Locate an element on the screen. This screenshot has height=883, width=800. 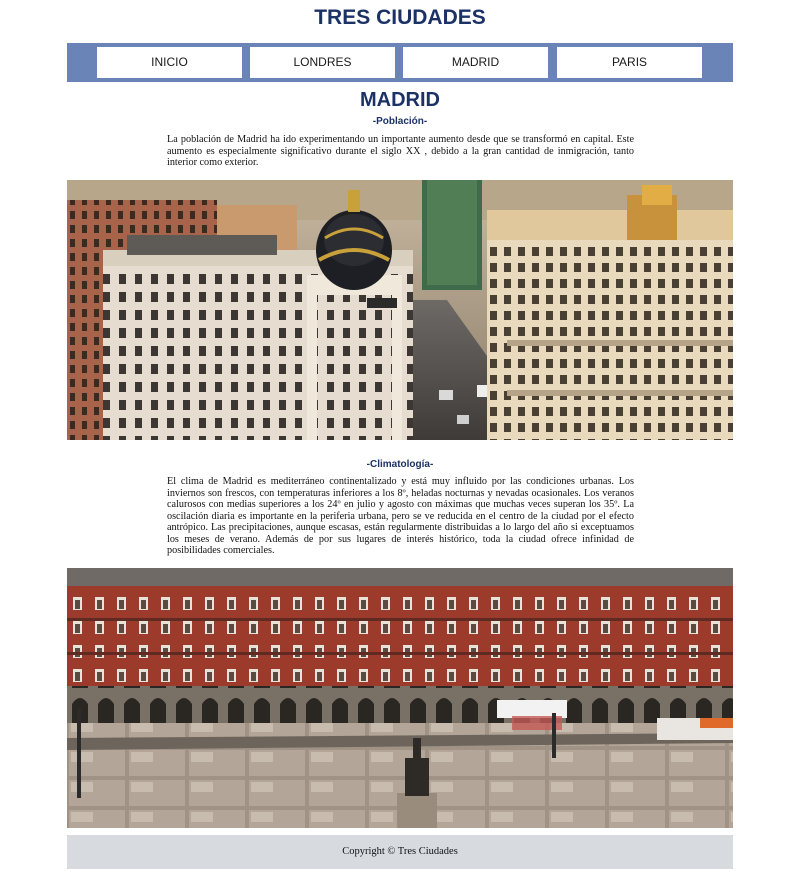
page-heading: MADRID is located at coordinates (400, 100).